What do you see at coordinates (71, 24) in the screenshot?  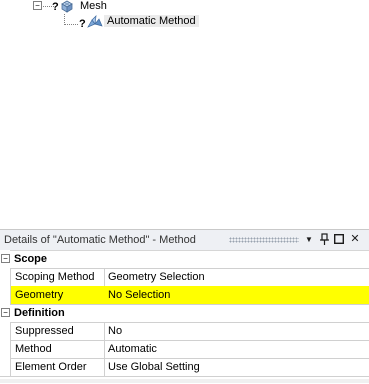 I see `tree-connector` at bounding box center [71, 24].